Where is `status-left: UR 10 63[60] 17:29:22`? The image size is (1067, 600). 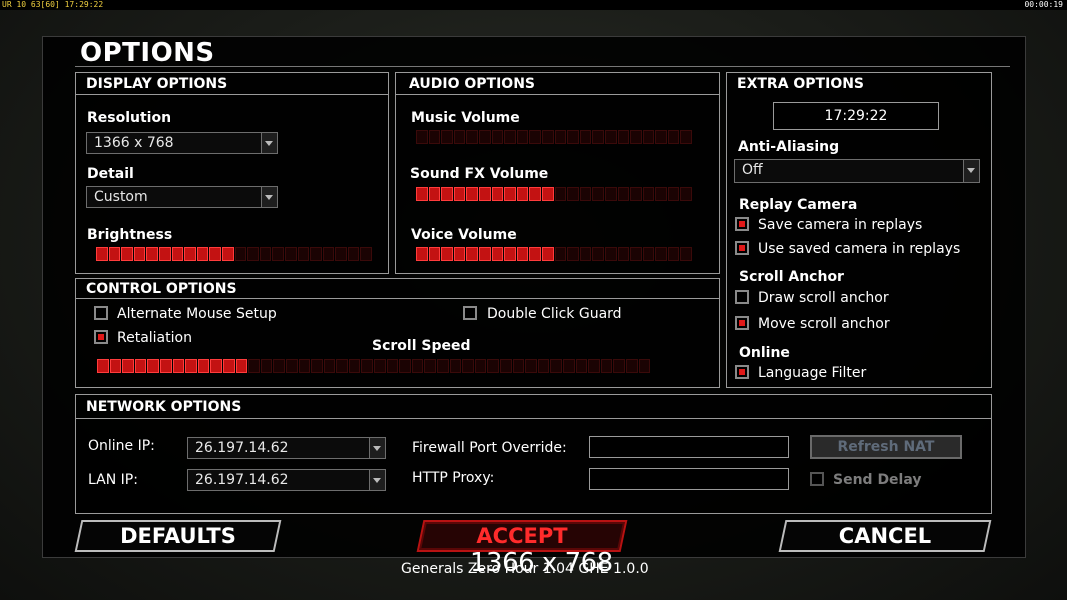
status-left: UR 10 63[60] 17:29:22 is located at coordinates (53, 4).